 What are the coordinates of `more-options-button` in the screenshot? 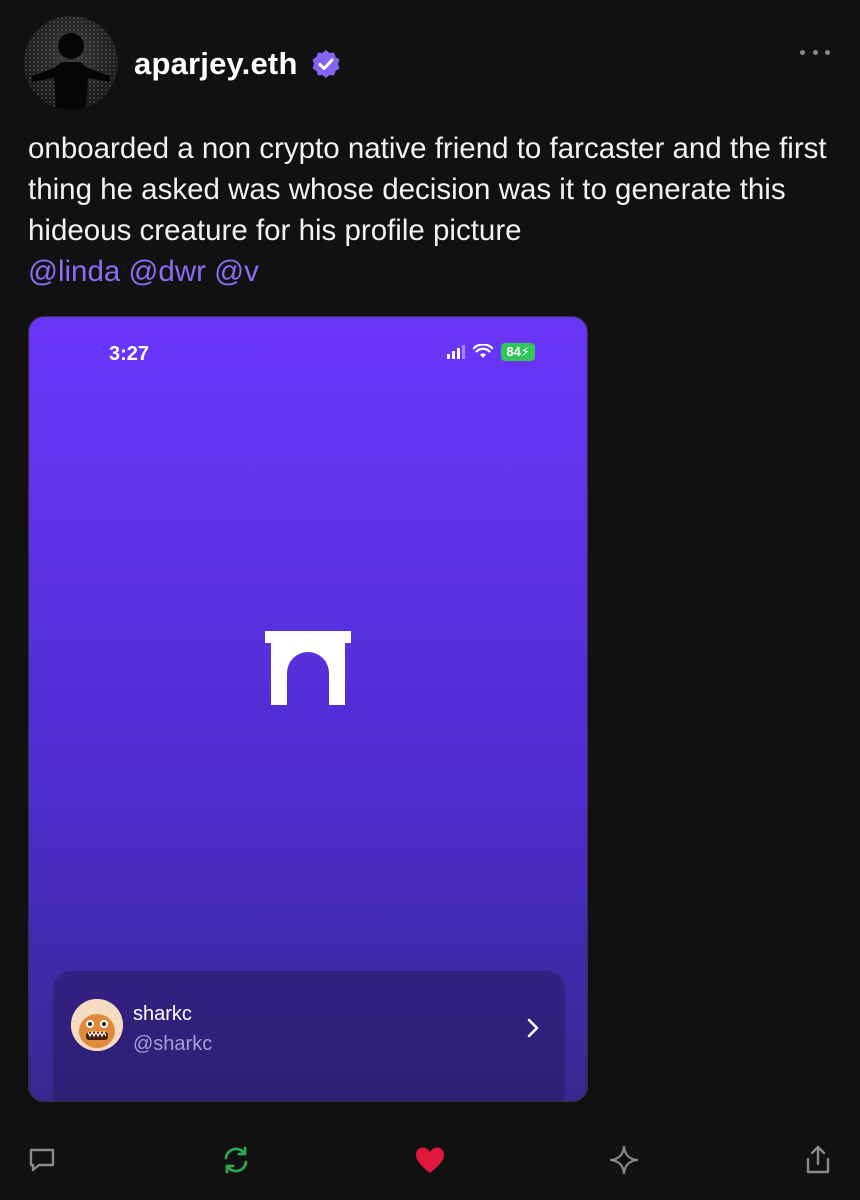 It's located at (815, 52).